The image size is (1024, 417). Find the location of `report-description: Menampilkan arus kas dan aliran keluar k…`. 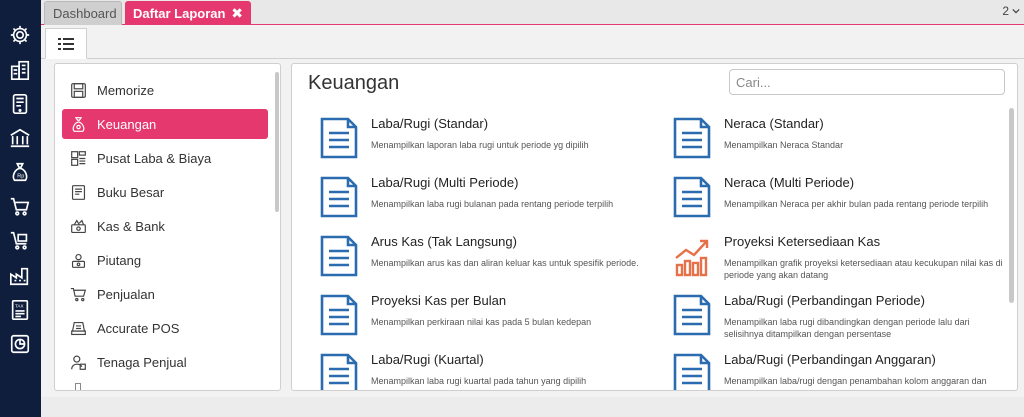

report-description: Menampilkan arus kas dan aliran keluar k… is located at coordinates (505, 263).